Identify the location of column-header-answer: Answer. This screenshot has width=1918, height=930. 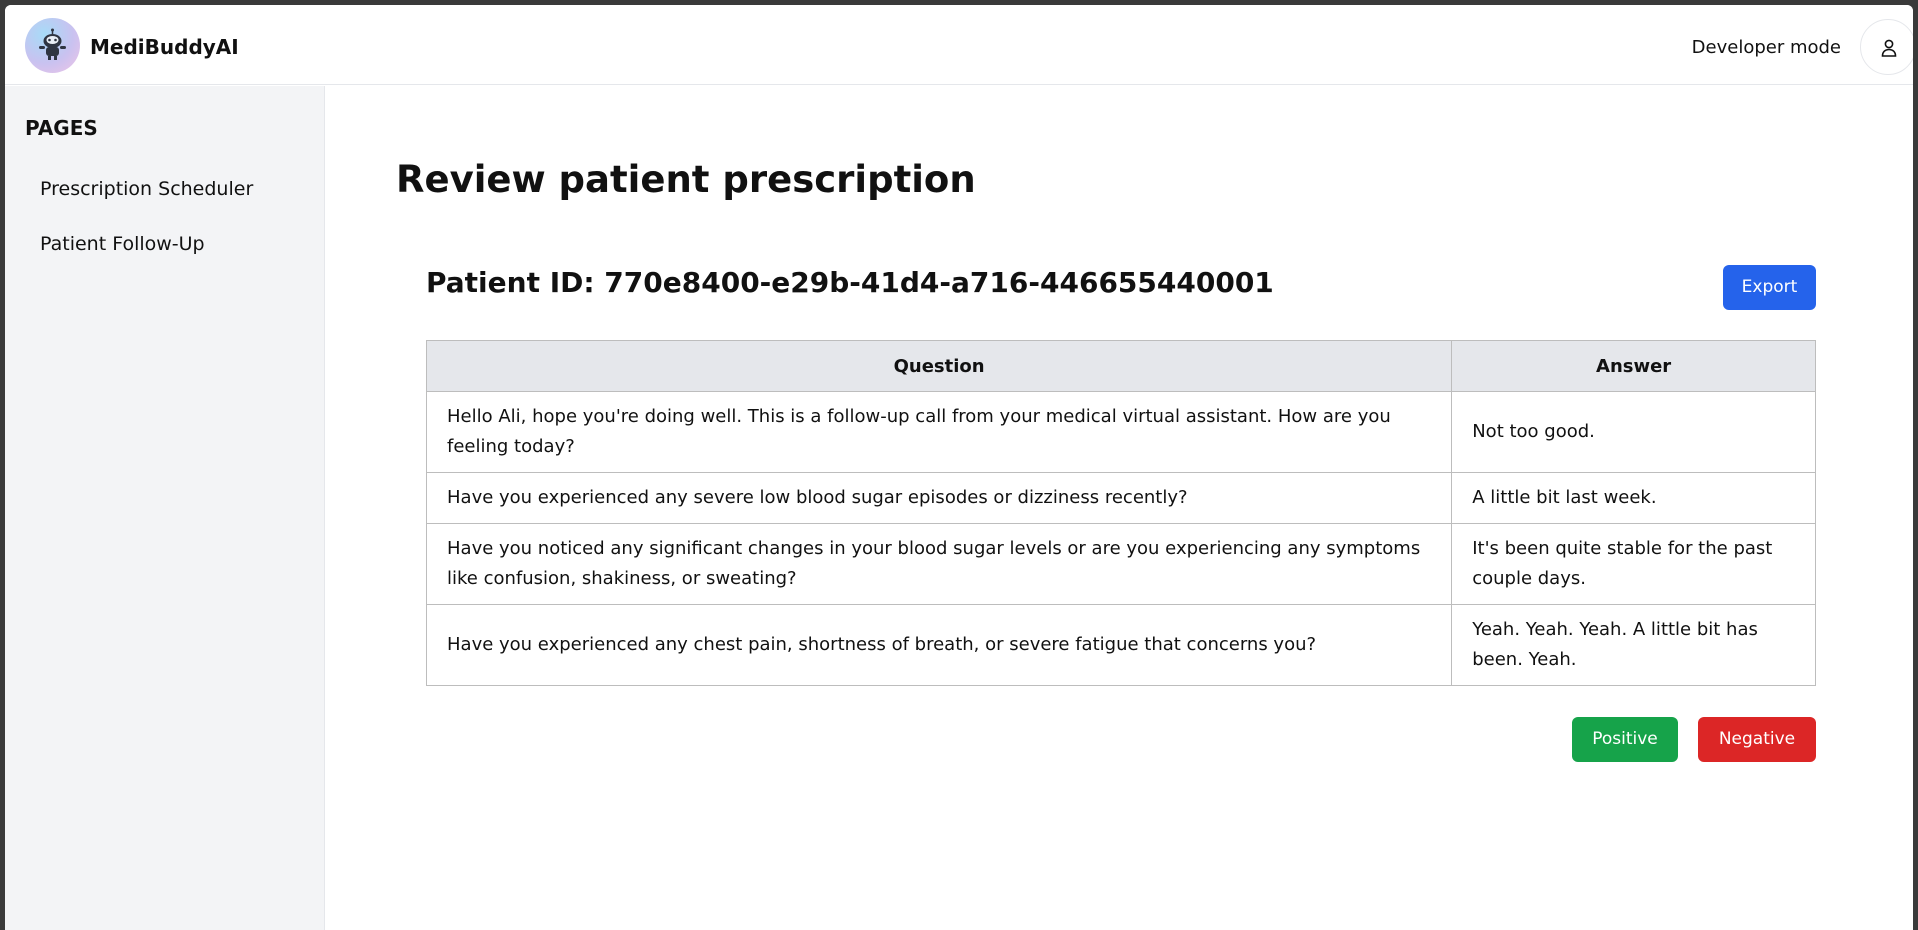
(1633, 366).